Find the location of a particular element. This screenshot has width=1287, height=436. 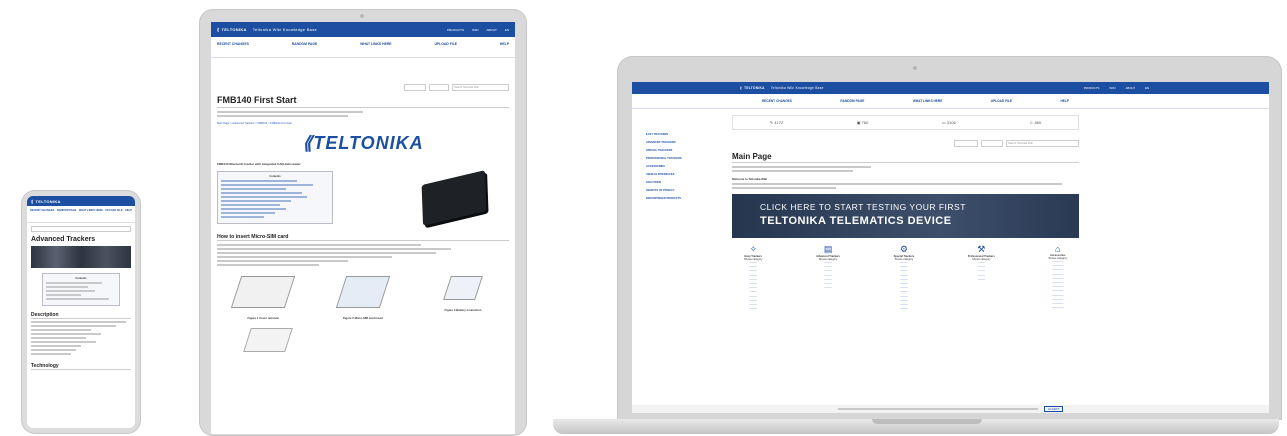

advanced-tracker-icon: ▤ is located at coordinates (828, 249).